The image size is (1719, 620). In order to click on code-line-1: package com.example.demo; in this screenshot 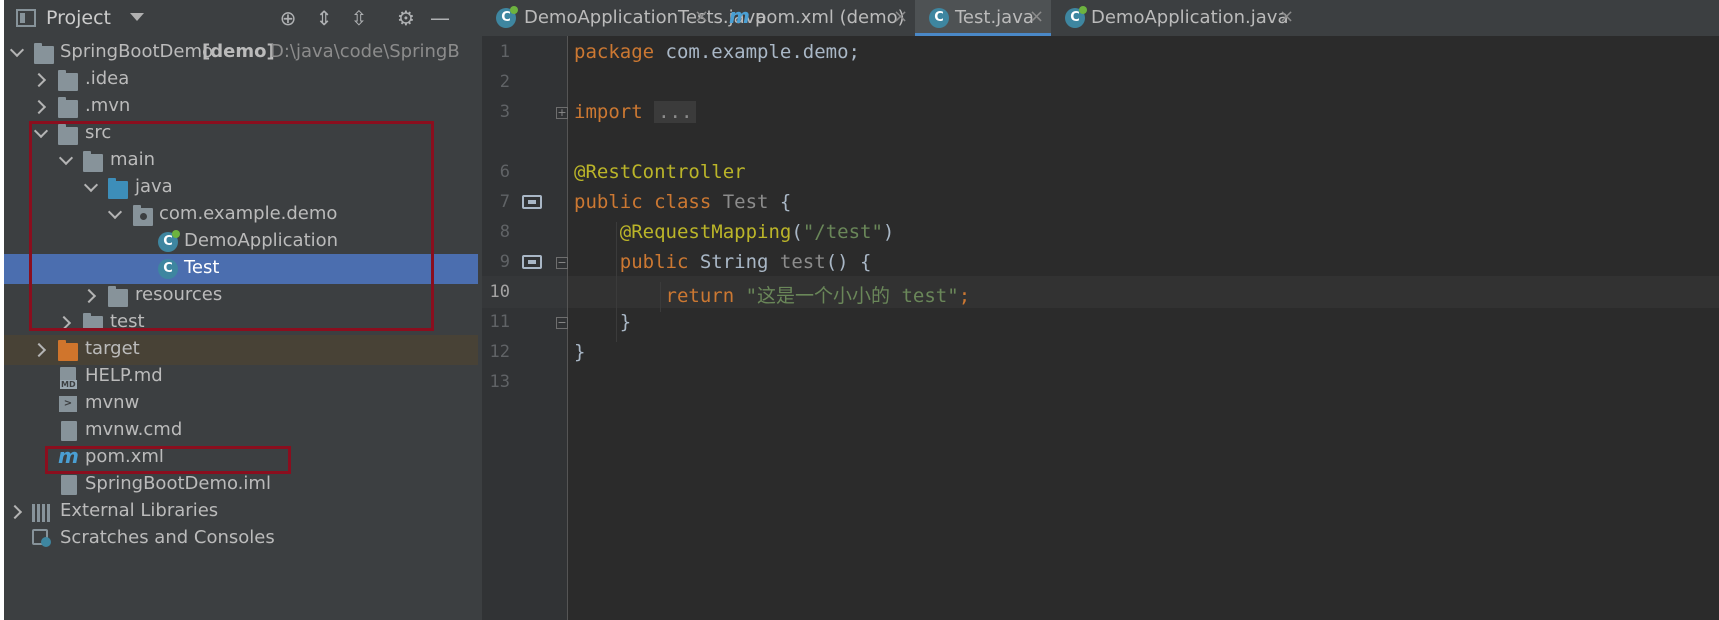, I will do `click(717, 52)`.